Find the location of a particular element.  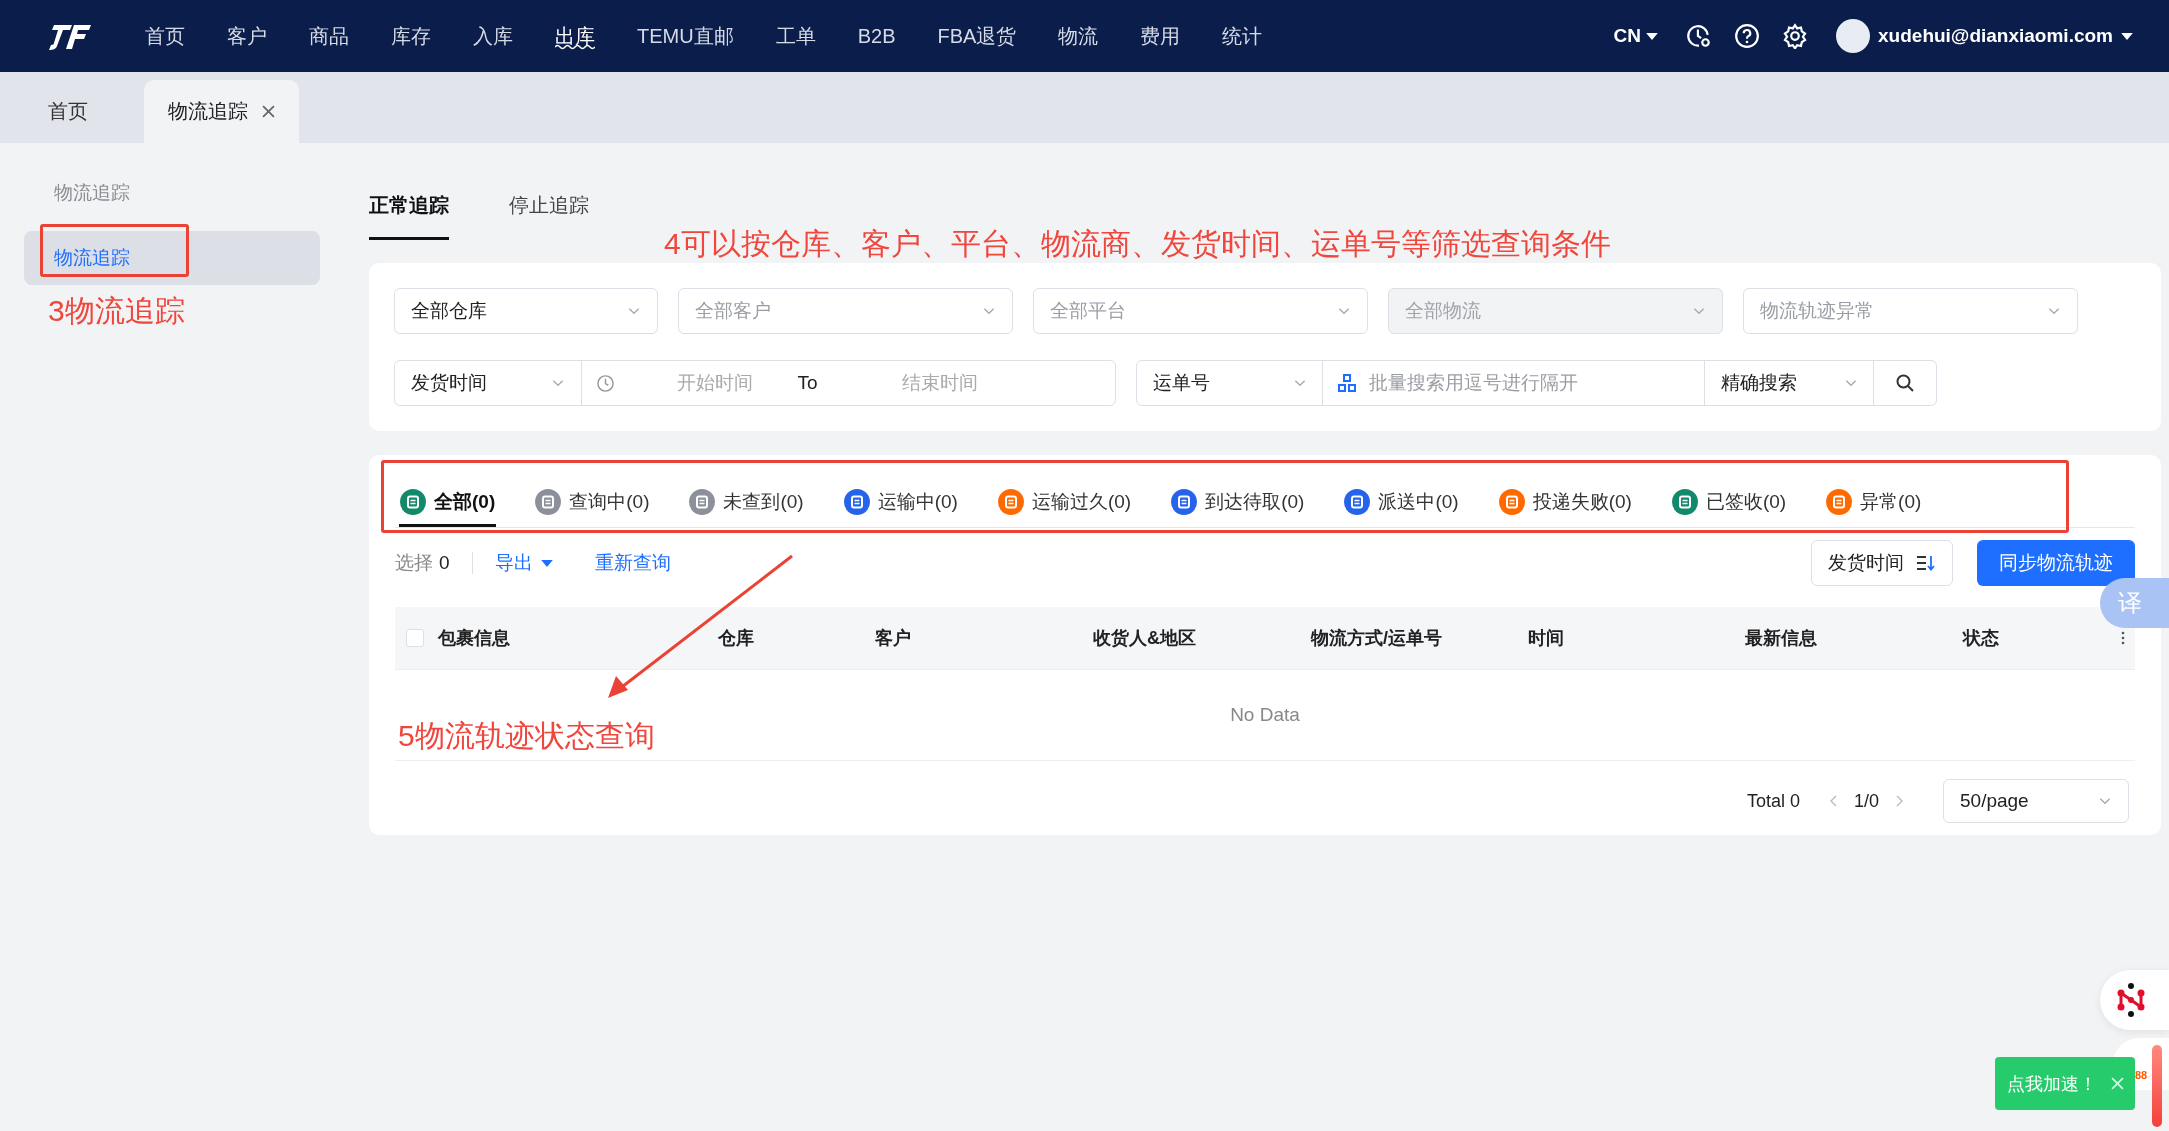

status-tab: 派送中(0) is located at coordinates (1401, 503).